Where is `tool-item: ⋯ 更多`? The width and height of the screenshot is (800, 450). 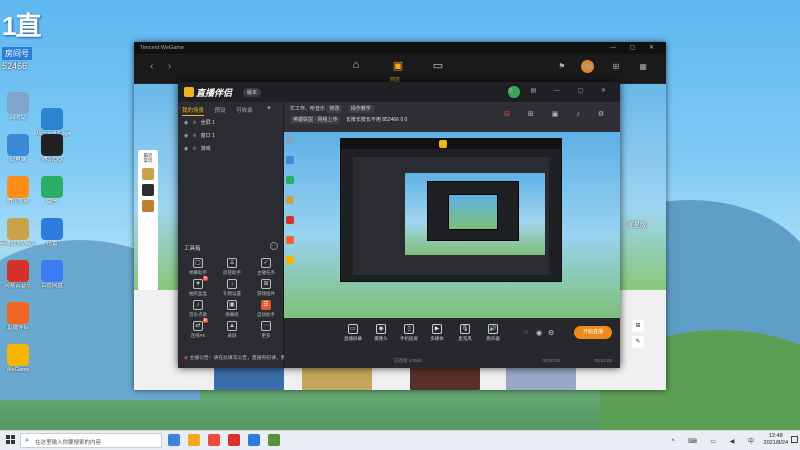 tool-item: ⋯ 更多 is located at coordinates (266, 330).